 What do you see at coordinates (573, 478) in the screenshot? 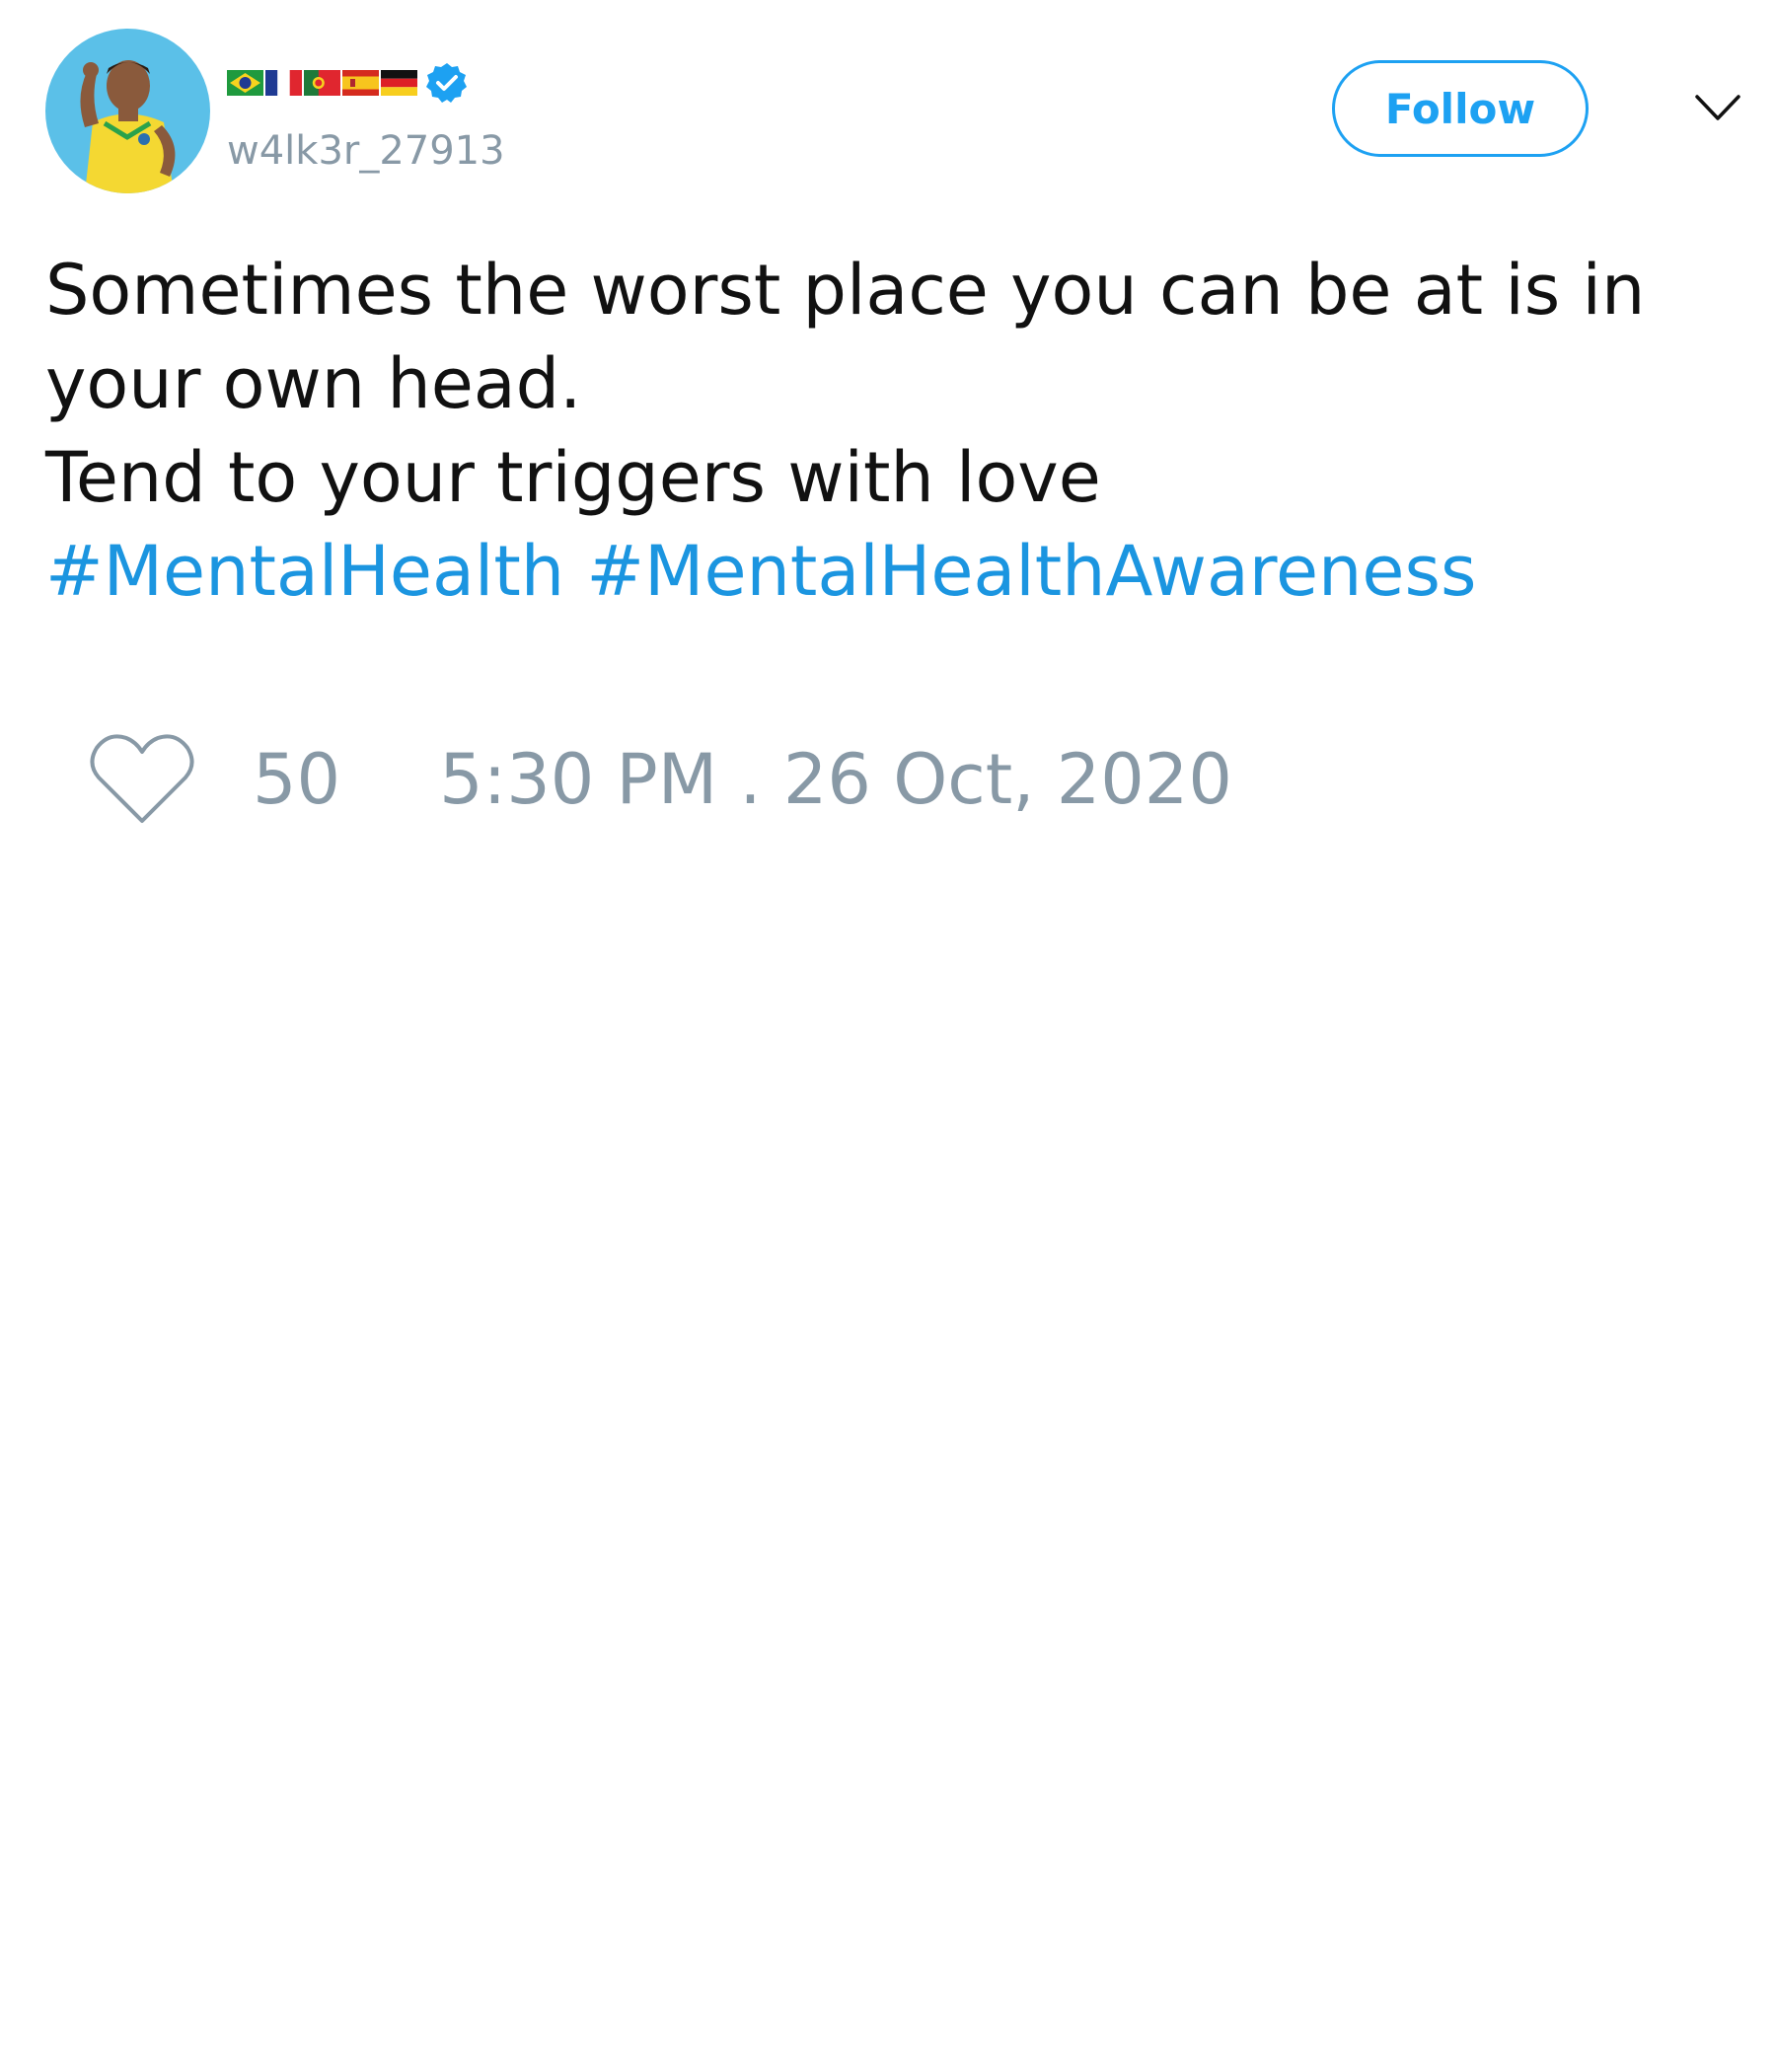
I see `tweet-text-line: Tend to your triggers with love` at bounding box center [573, 478].